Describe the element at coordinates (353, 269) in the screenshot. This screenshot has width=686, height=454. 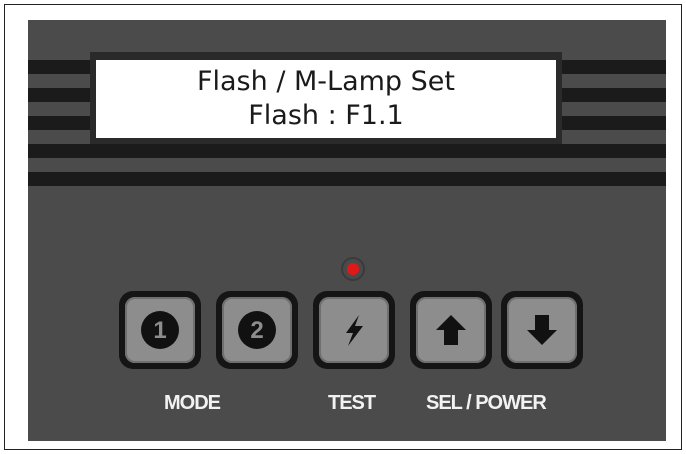
I see `test-indicator-led` at that location.